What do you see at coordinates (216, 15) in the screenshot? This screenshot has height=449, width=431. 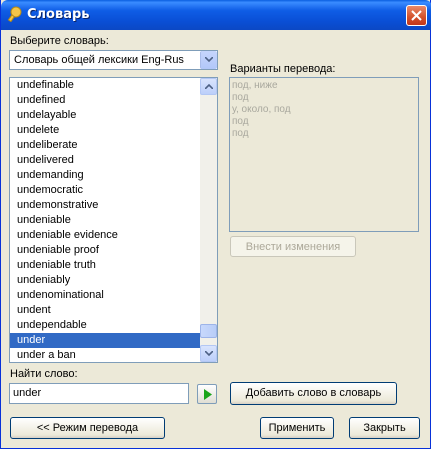 I see `title-bar: Словарь` at bounding box center [216, 15].